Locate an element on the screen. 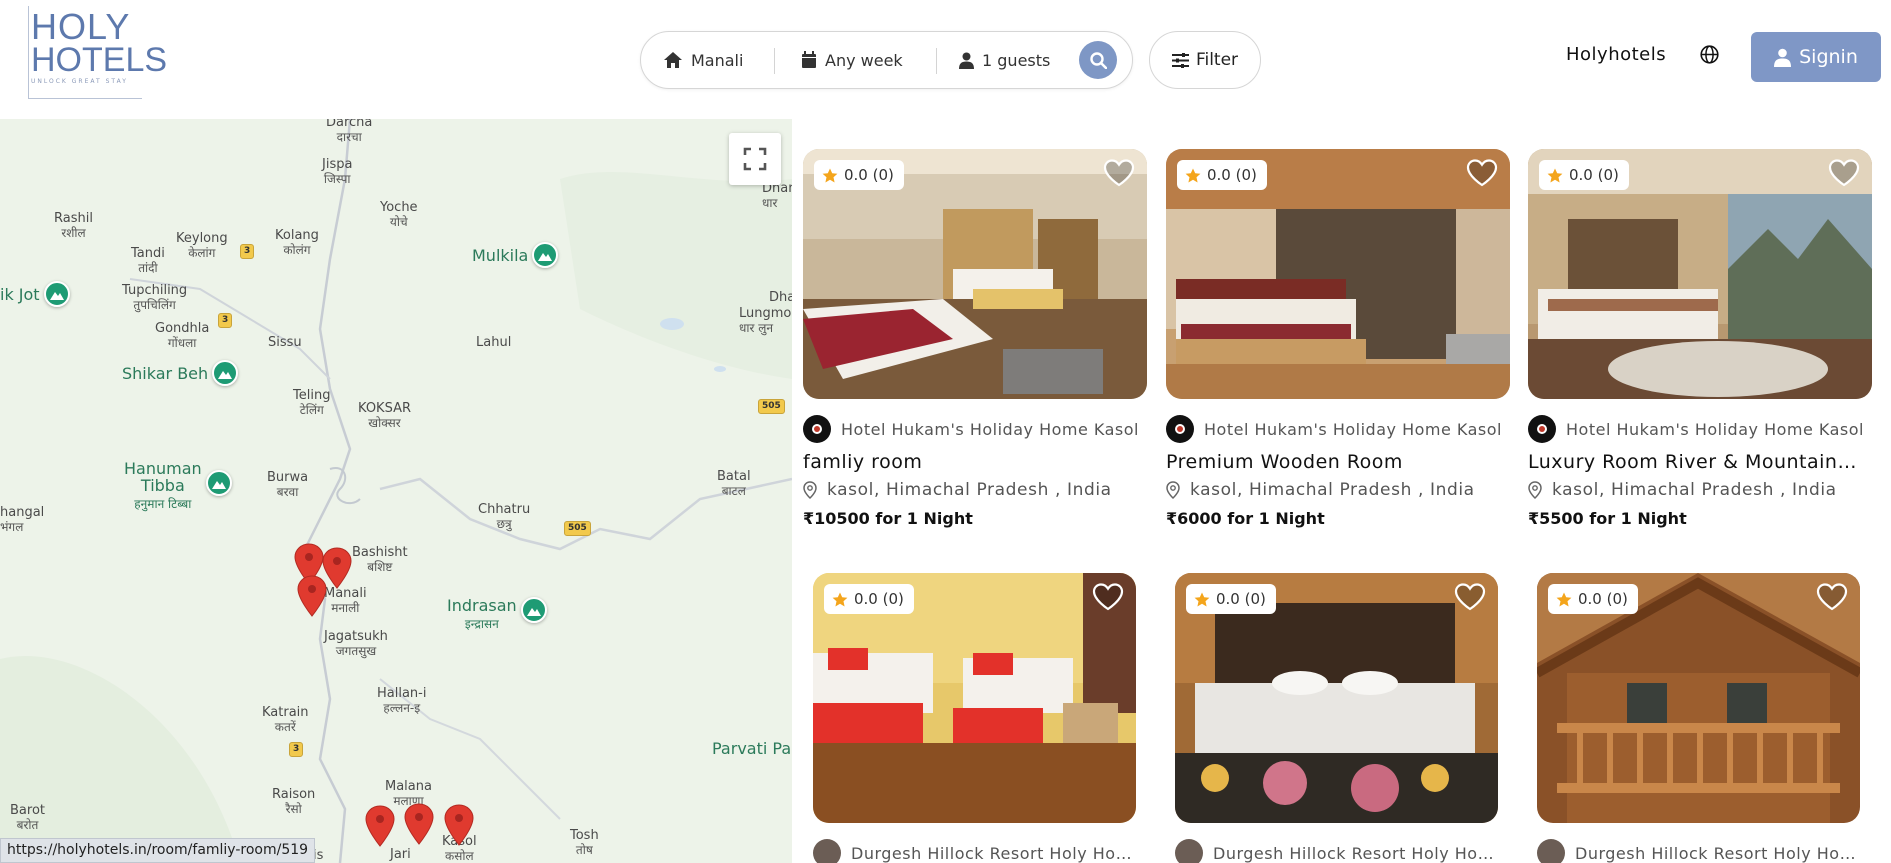 Image resolution: width=1891 pixels, height=863 pixels. map-place: Barot बरोत is located at coordinates (27, 818).